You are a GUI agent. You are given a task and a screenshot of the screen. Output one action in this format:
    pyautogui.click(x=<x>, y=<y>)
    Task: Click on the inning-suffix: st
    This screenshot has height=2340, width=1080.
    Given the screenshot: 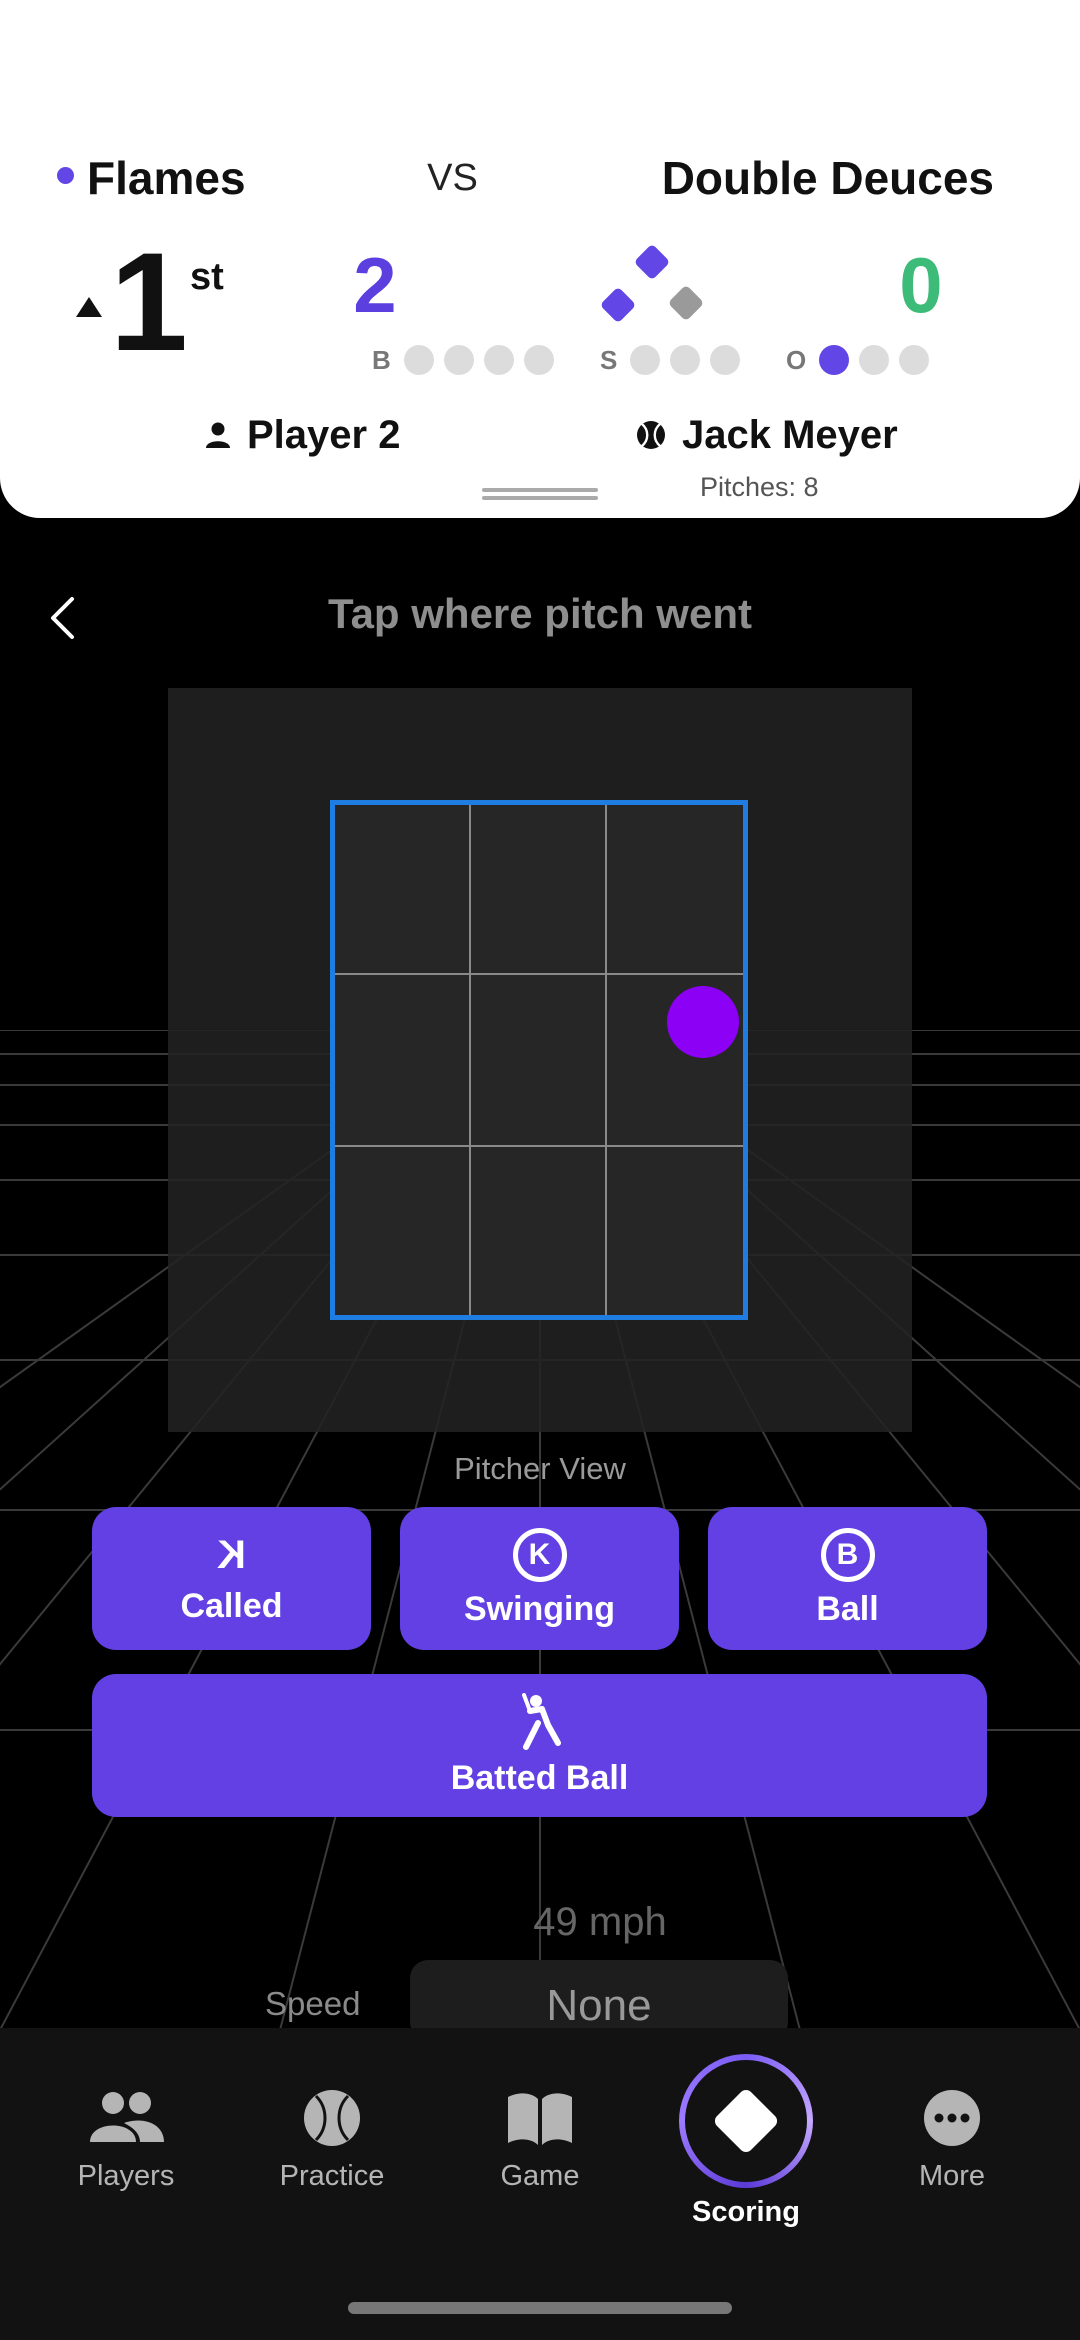 What is the action you would take?
    pyautogui.click(x=207, y=277)
    